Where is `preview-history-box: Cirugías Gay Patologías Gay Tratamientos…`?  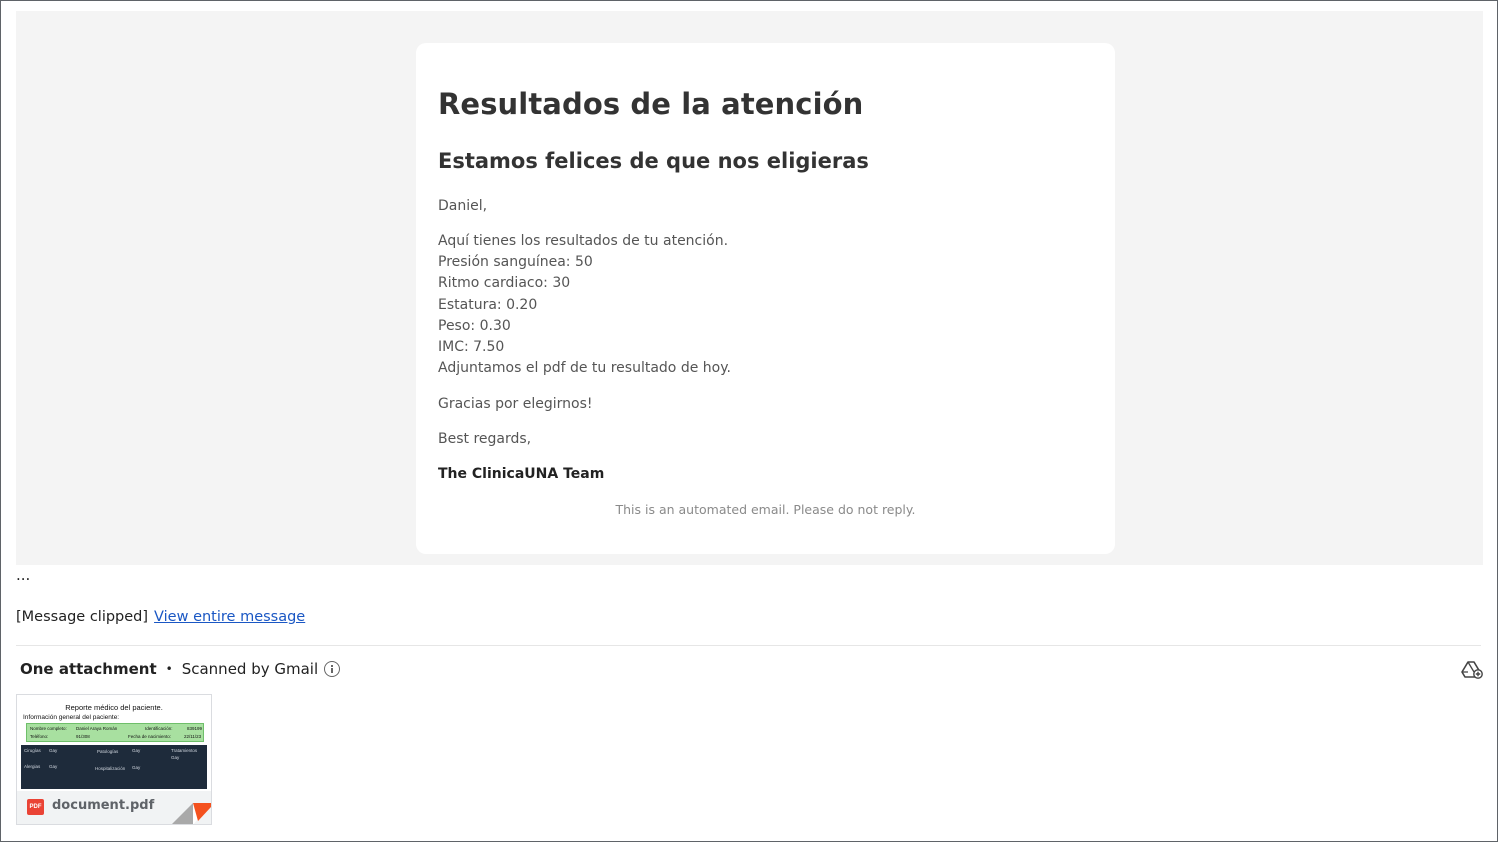
preview-history-box: Cirugías Gay Patologías Gay Tratamientos… is located at coordinates (114, 767).